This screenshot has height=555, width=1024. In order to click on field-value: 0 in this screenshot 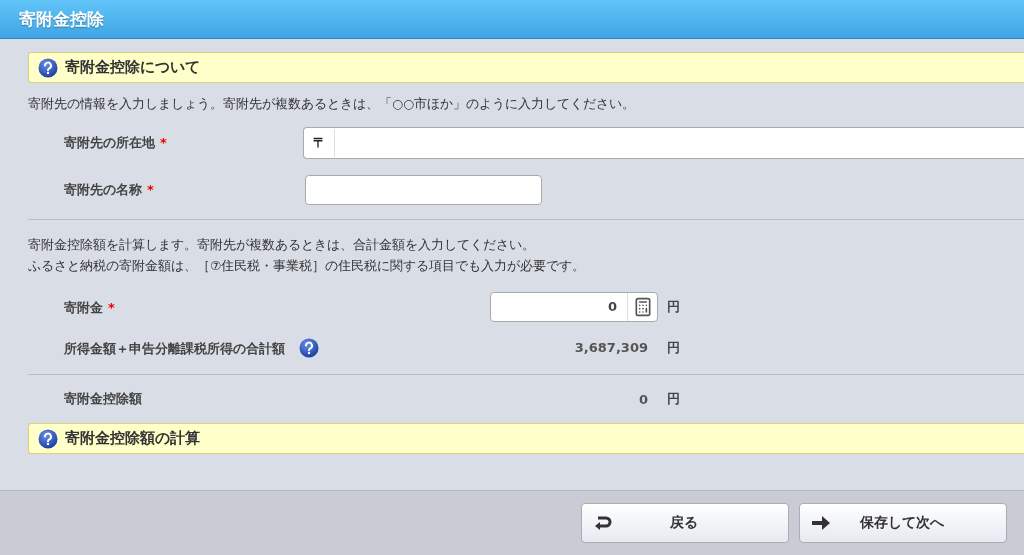, I will do `click(612, 306)`.